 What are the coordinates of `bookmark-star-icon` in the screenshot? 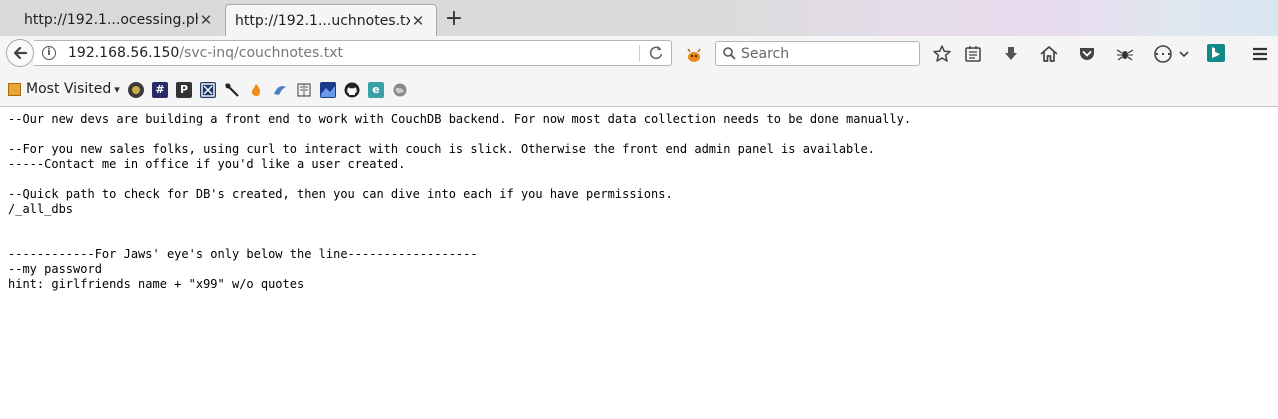 It's located at (942, 54).